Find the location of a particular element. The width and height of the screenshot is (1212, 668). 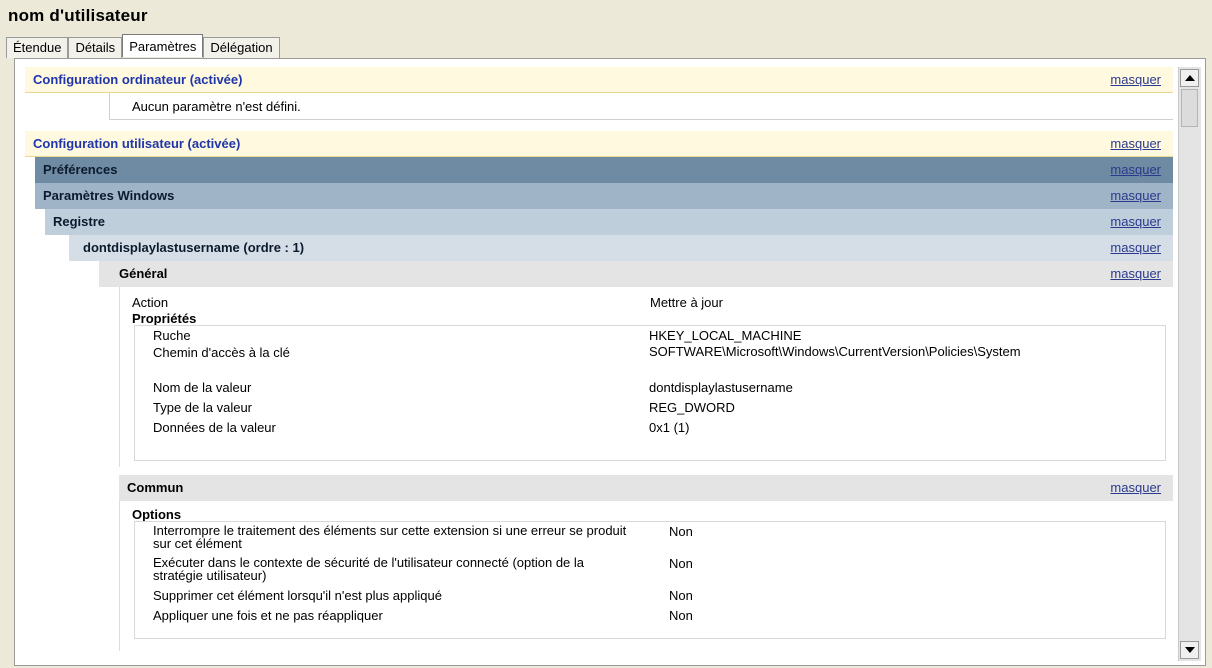

tab-bar: Étendue Détails Paramètres Délégation is located at coordinates (143, 46).